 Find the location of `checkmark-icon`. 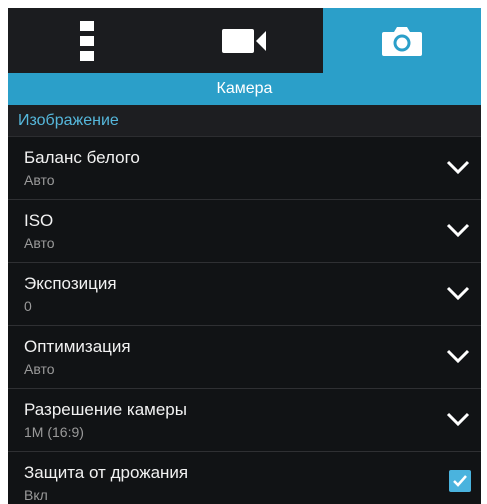

checkmark-icon is located at coordinates (460, 481).